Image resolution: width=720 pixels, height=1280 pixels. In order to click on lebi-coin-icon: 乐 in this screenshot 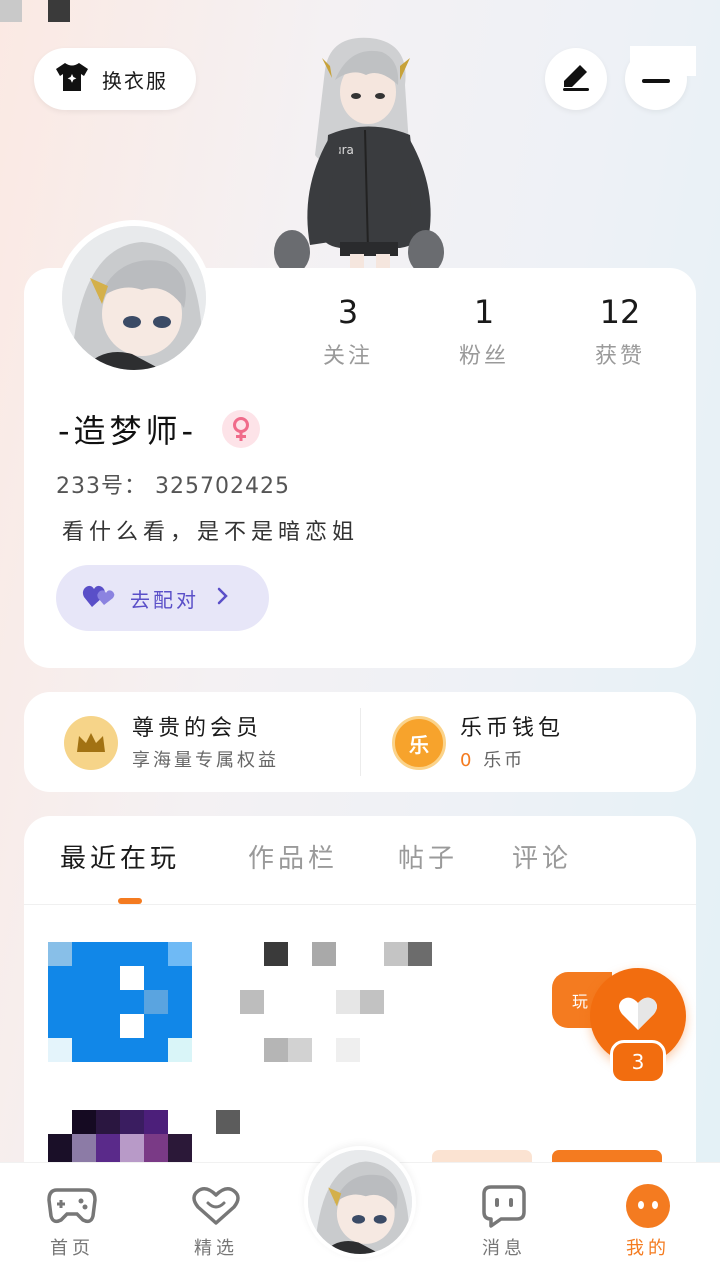, I will do `click(419, 743)`.